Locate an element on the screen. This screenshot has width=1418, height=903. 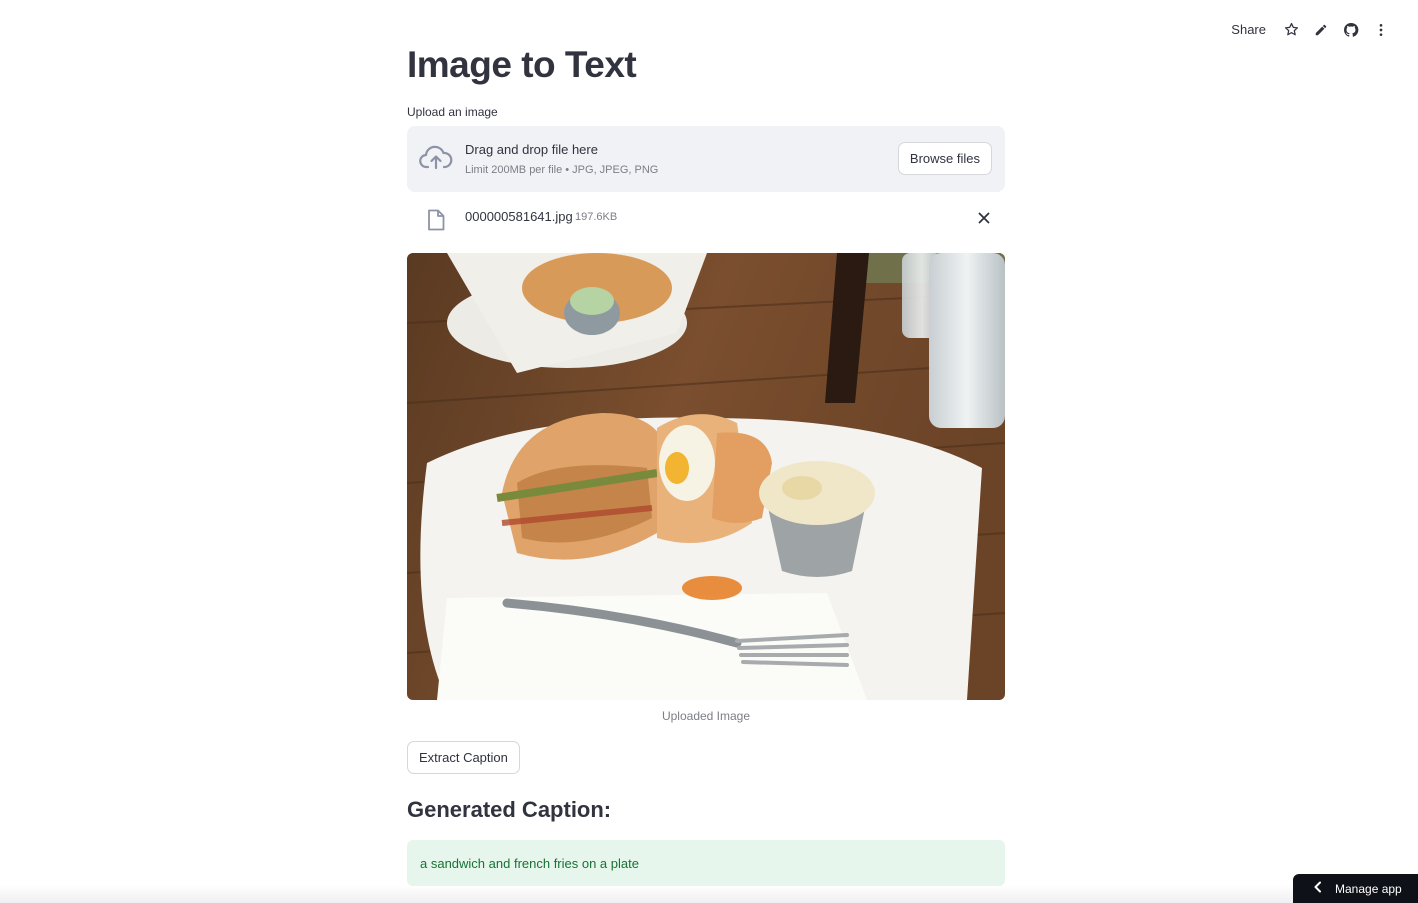
browse-files-button: Browse files is located at coordinates (944, 158).